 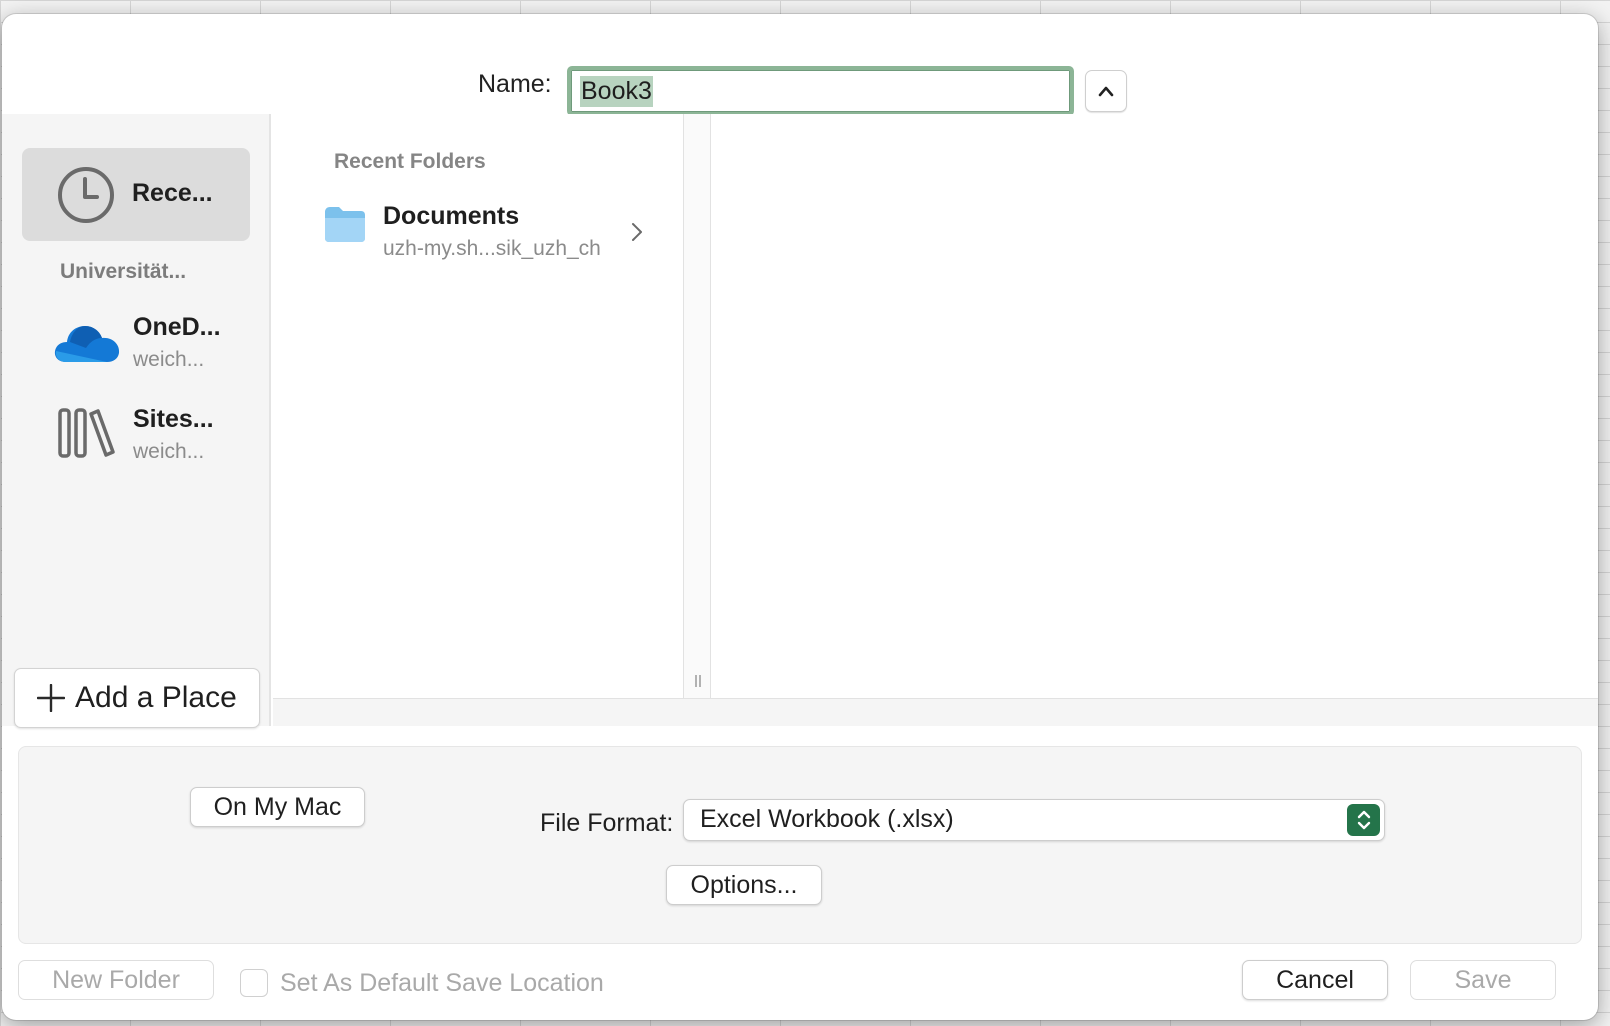 What do you see at coordinates (442, 983) in the screenshot?
I see `default-location-label: Set As Default Save Location` at bounding box center [442, 983].